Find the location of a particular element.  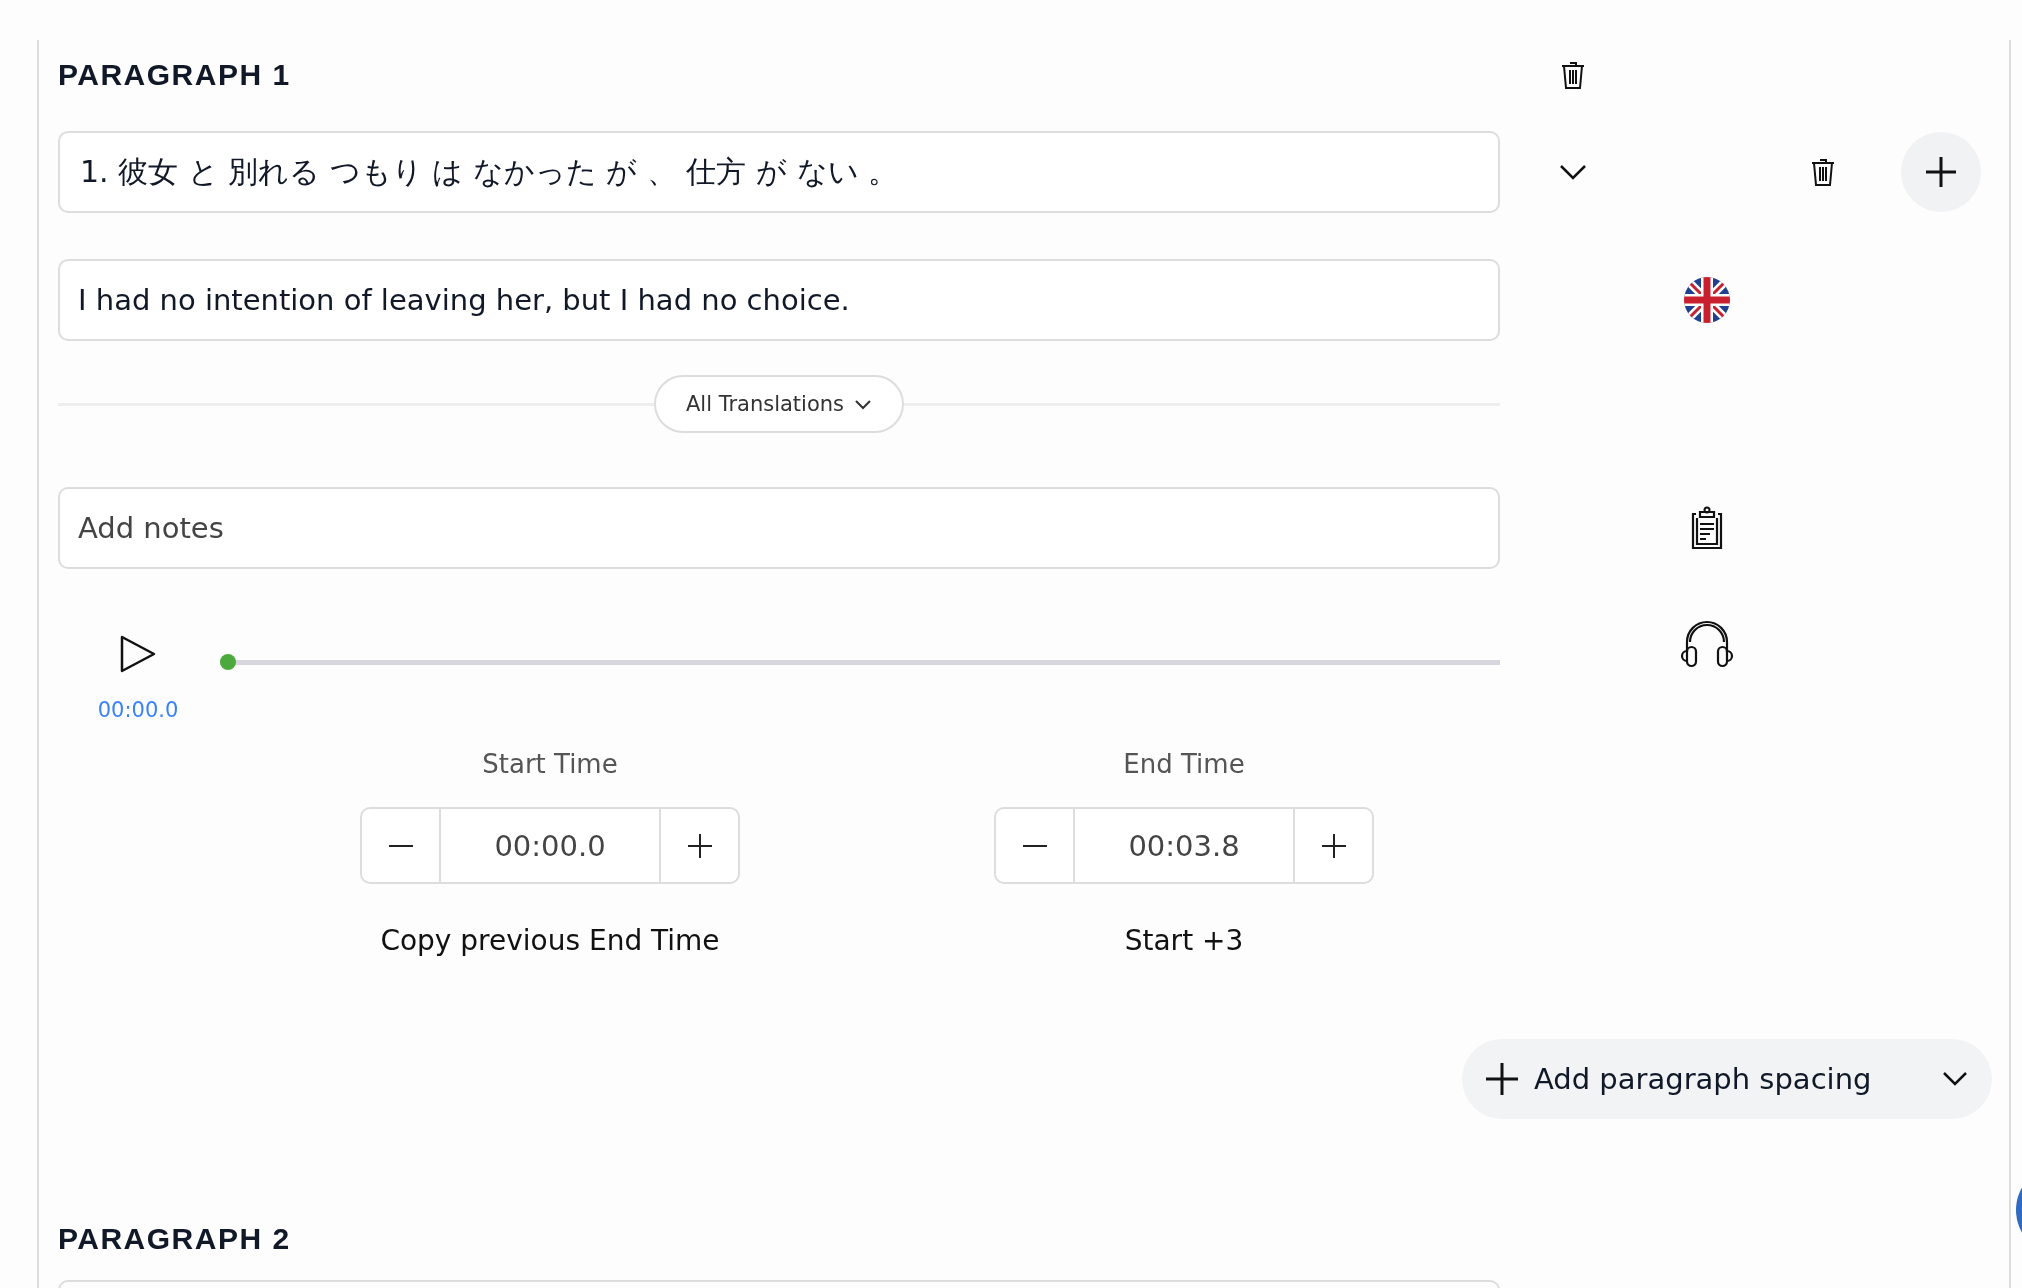

notes-field: Add notes is located at coordinates (779, 528).